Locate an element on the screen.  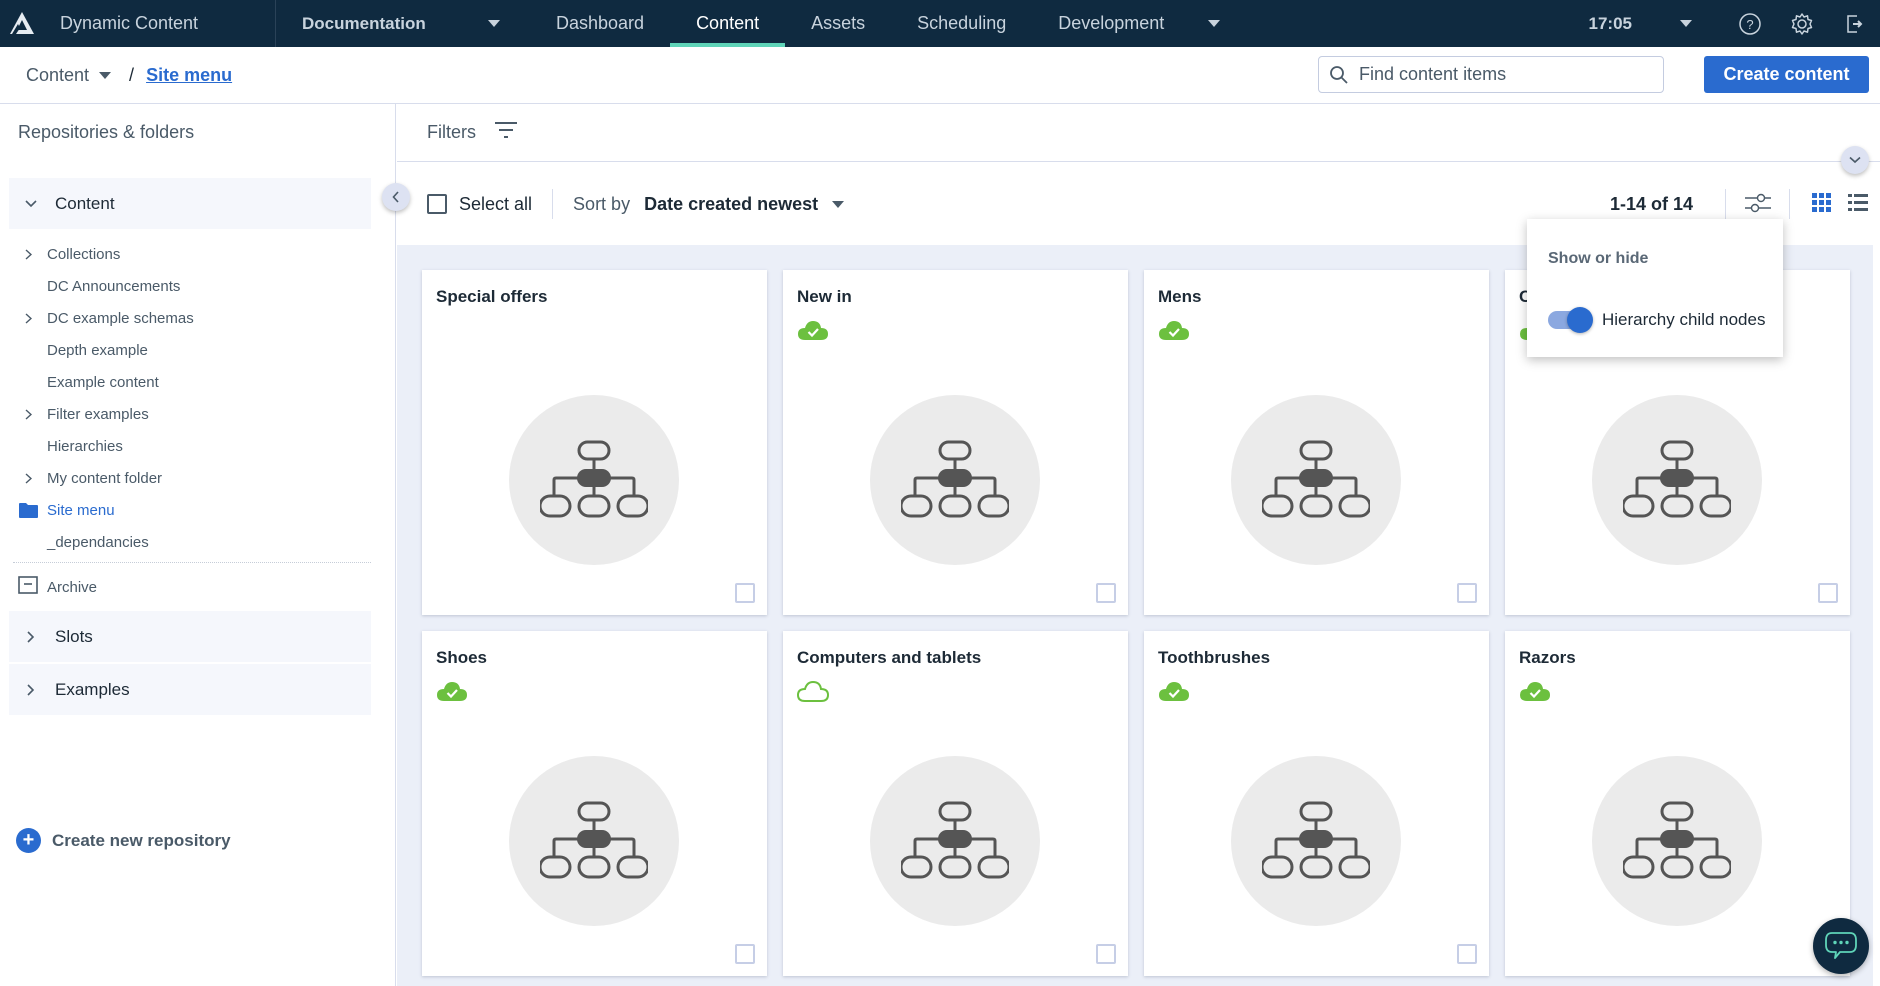
tab-scheduling: Scheduling is located at coordinates (961, 23).